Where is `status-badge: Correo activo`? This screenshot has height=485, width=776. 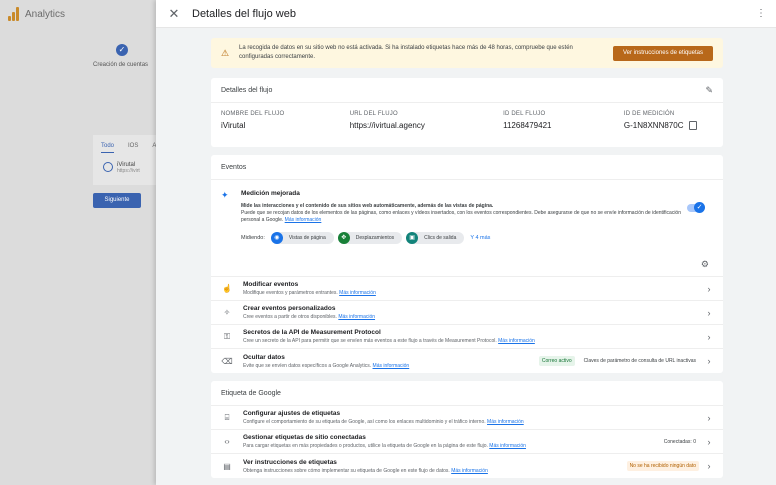
status-badge: Correo activo is located at coordinates (556, 361).